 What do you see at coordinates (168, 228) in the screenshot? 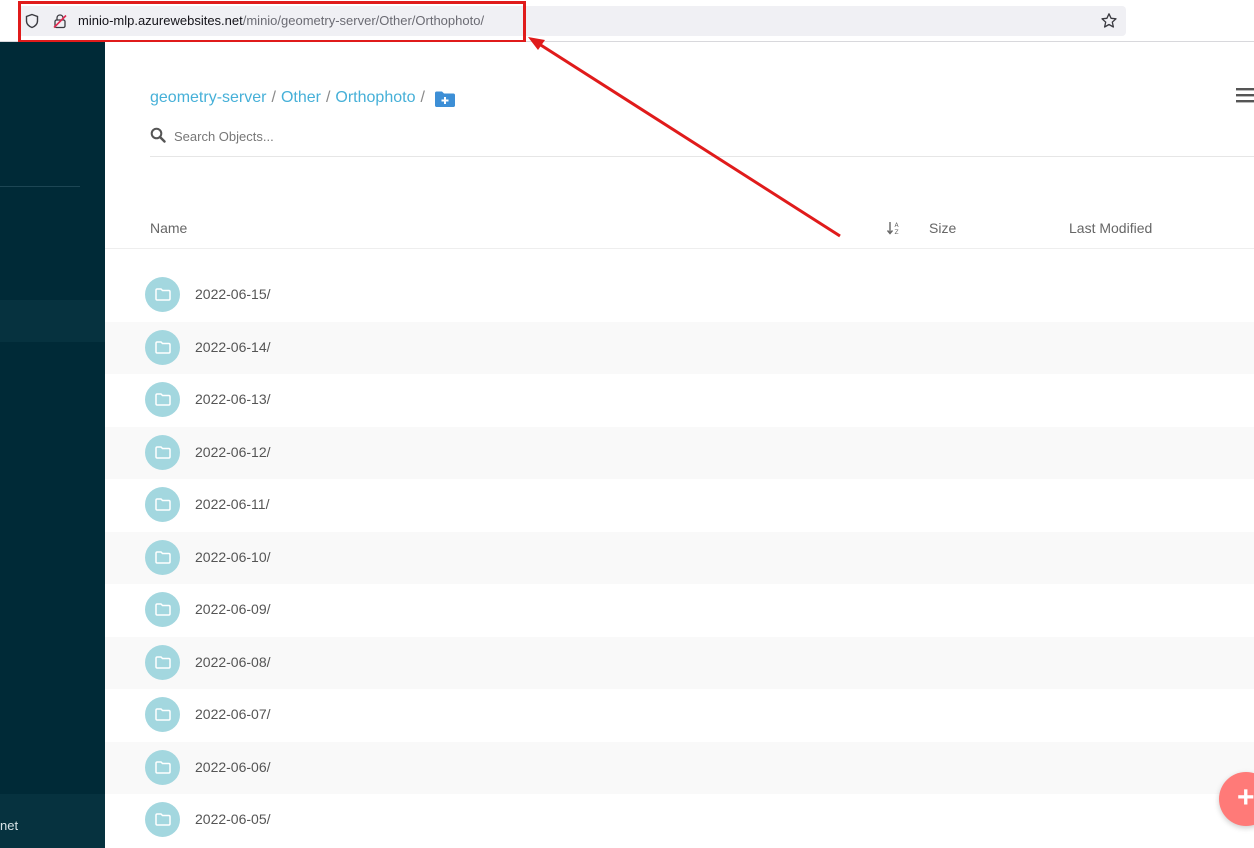
I see `column-header-name: Name` at bounding box center [168, 228].